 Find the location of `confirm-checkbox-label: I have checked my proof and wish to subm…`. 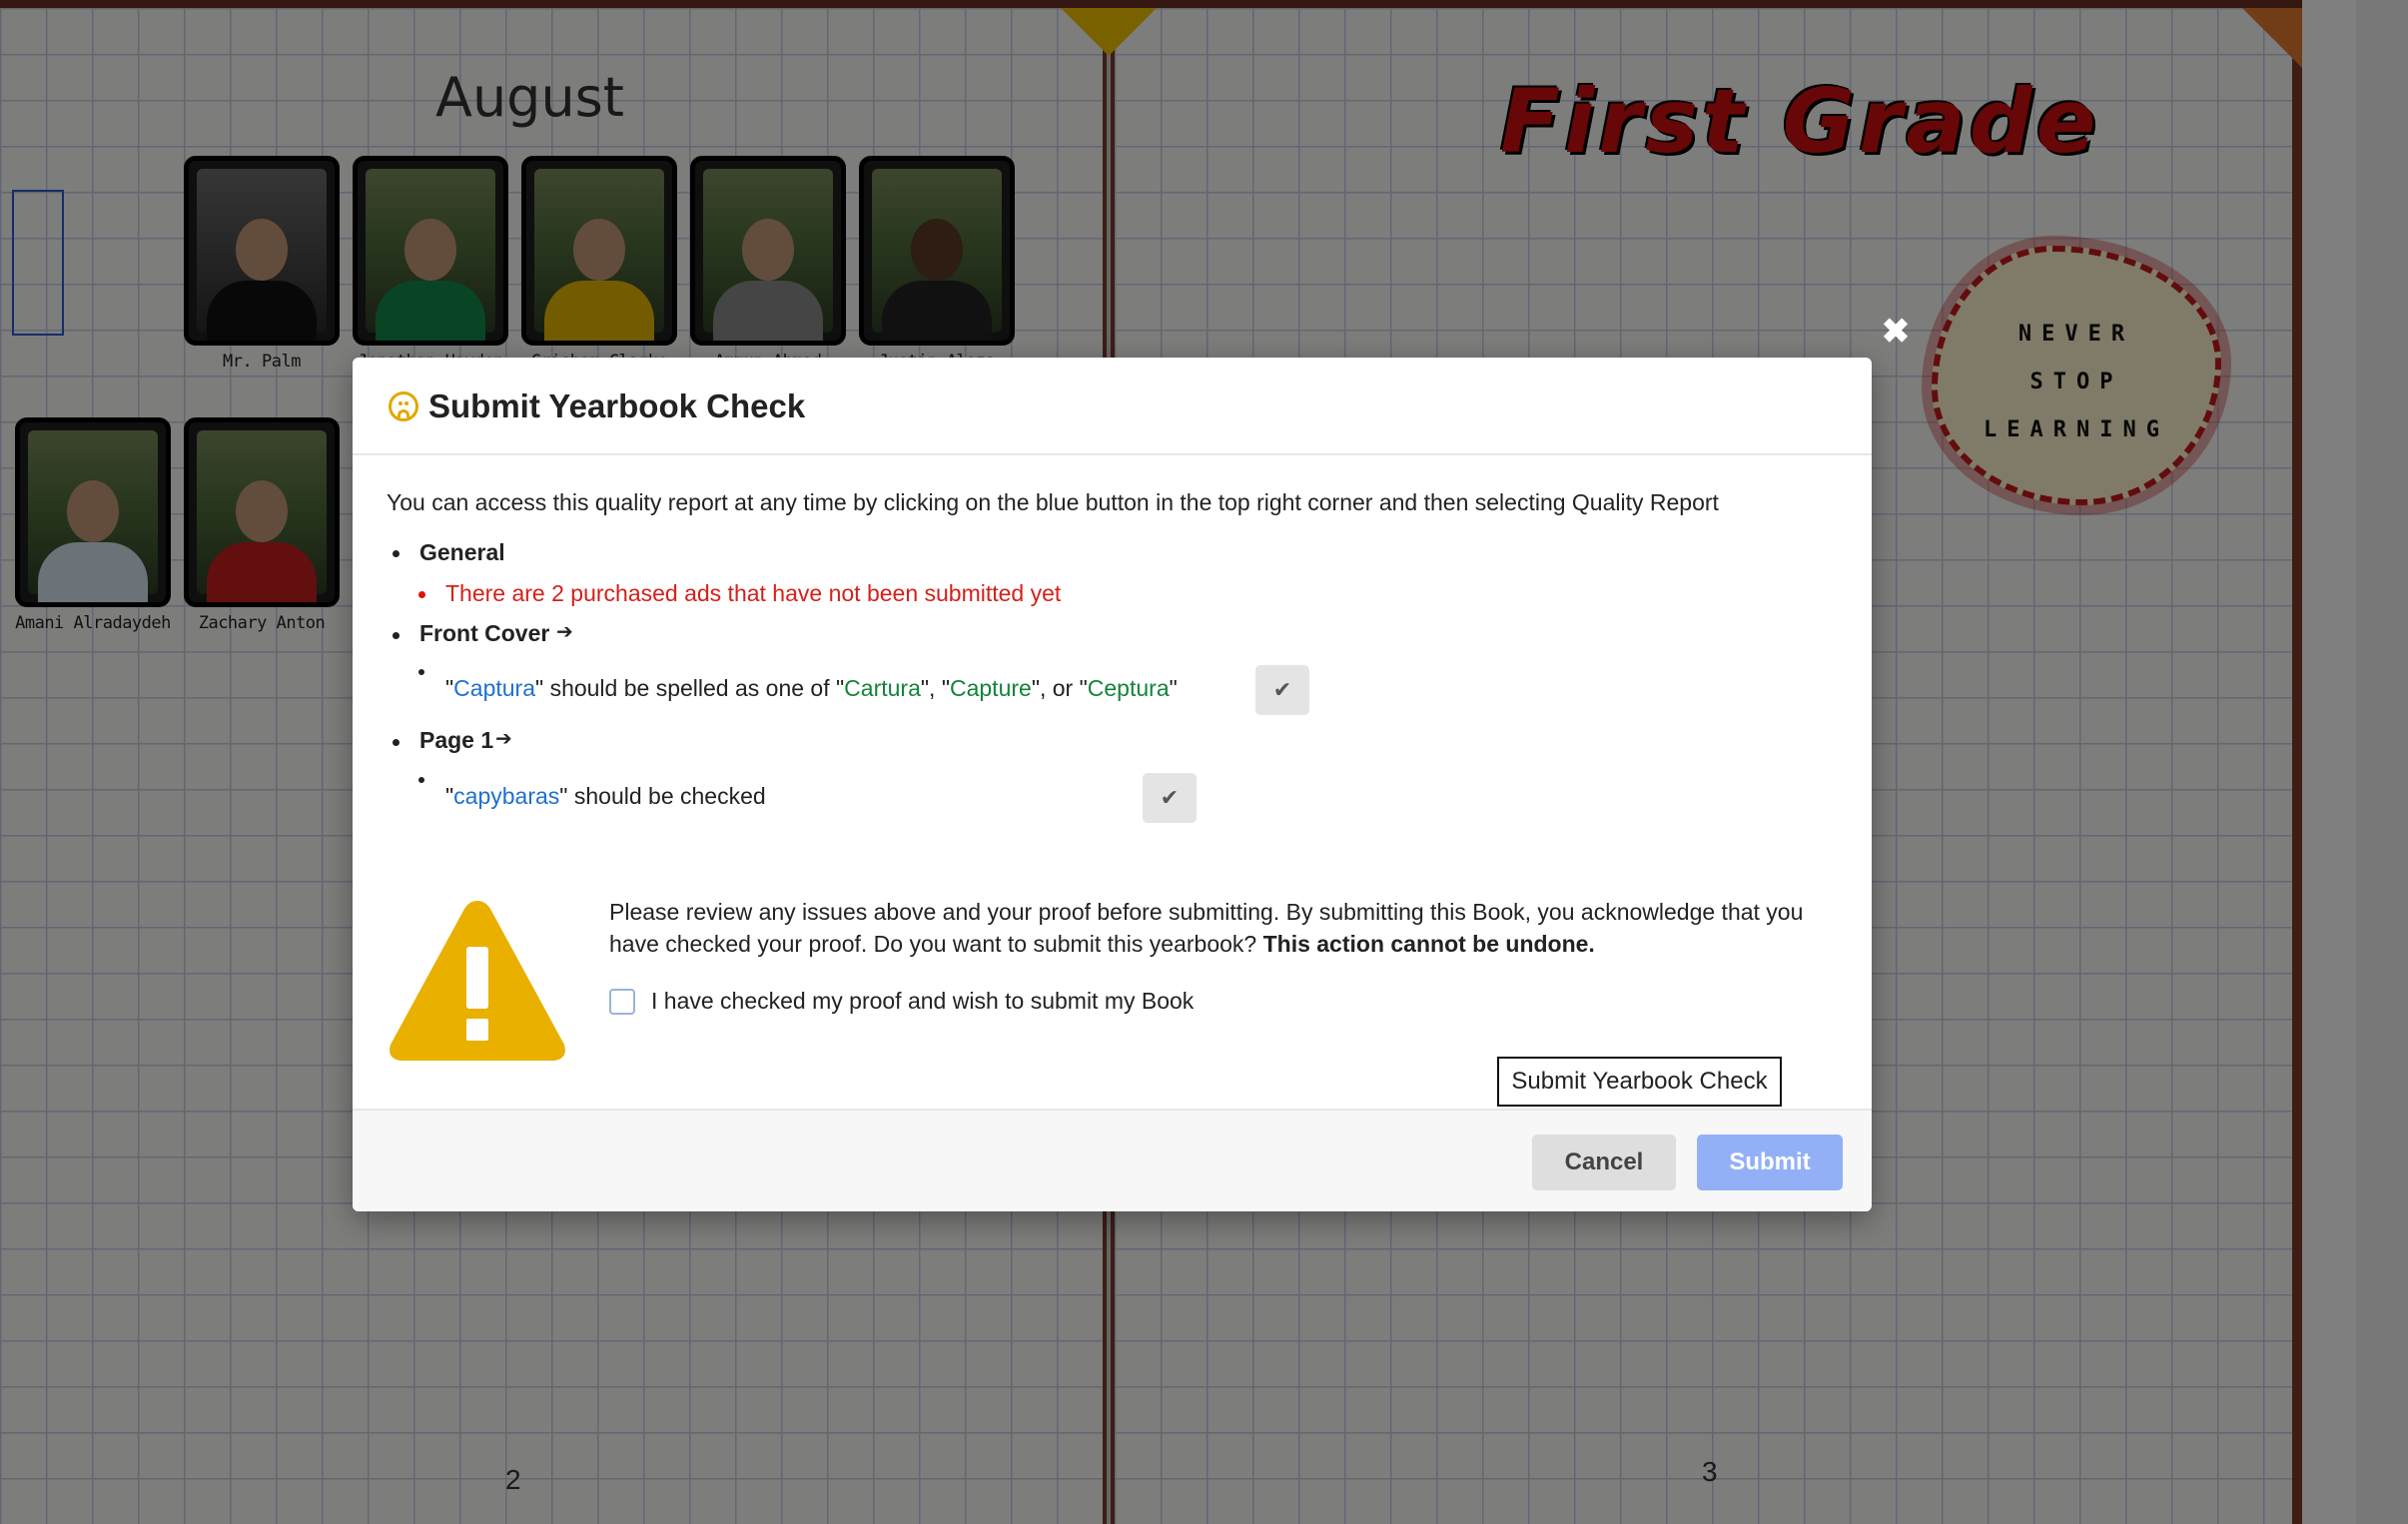

confirm-checkbox-label: I have checked my proof and wish to subm… is located at coordinates (922, 1001).